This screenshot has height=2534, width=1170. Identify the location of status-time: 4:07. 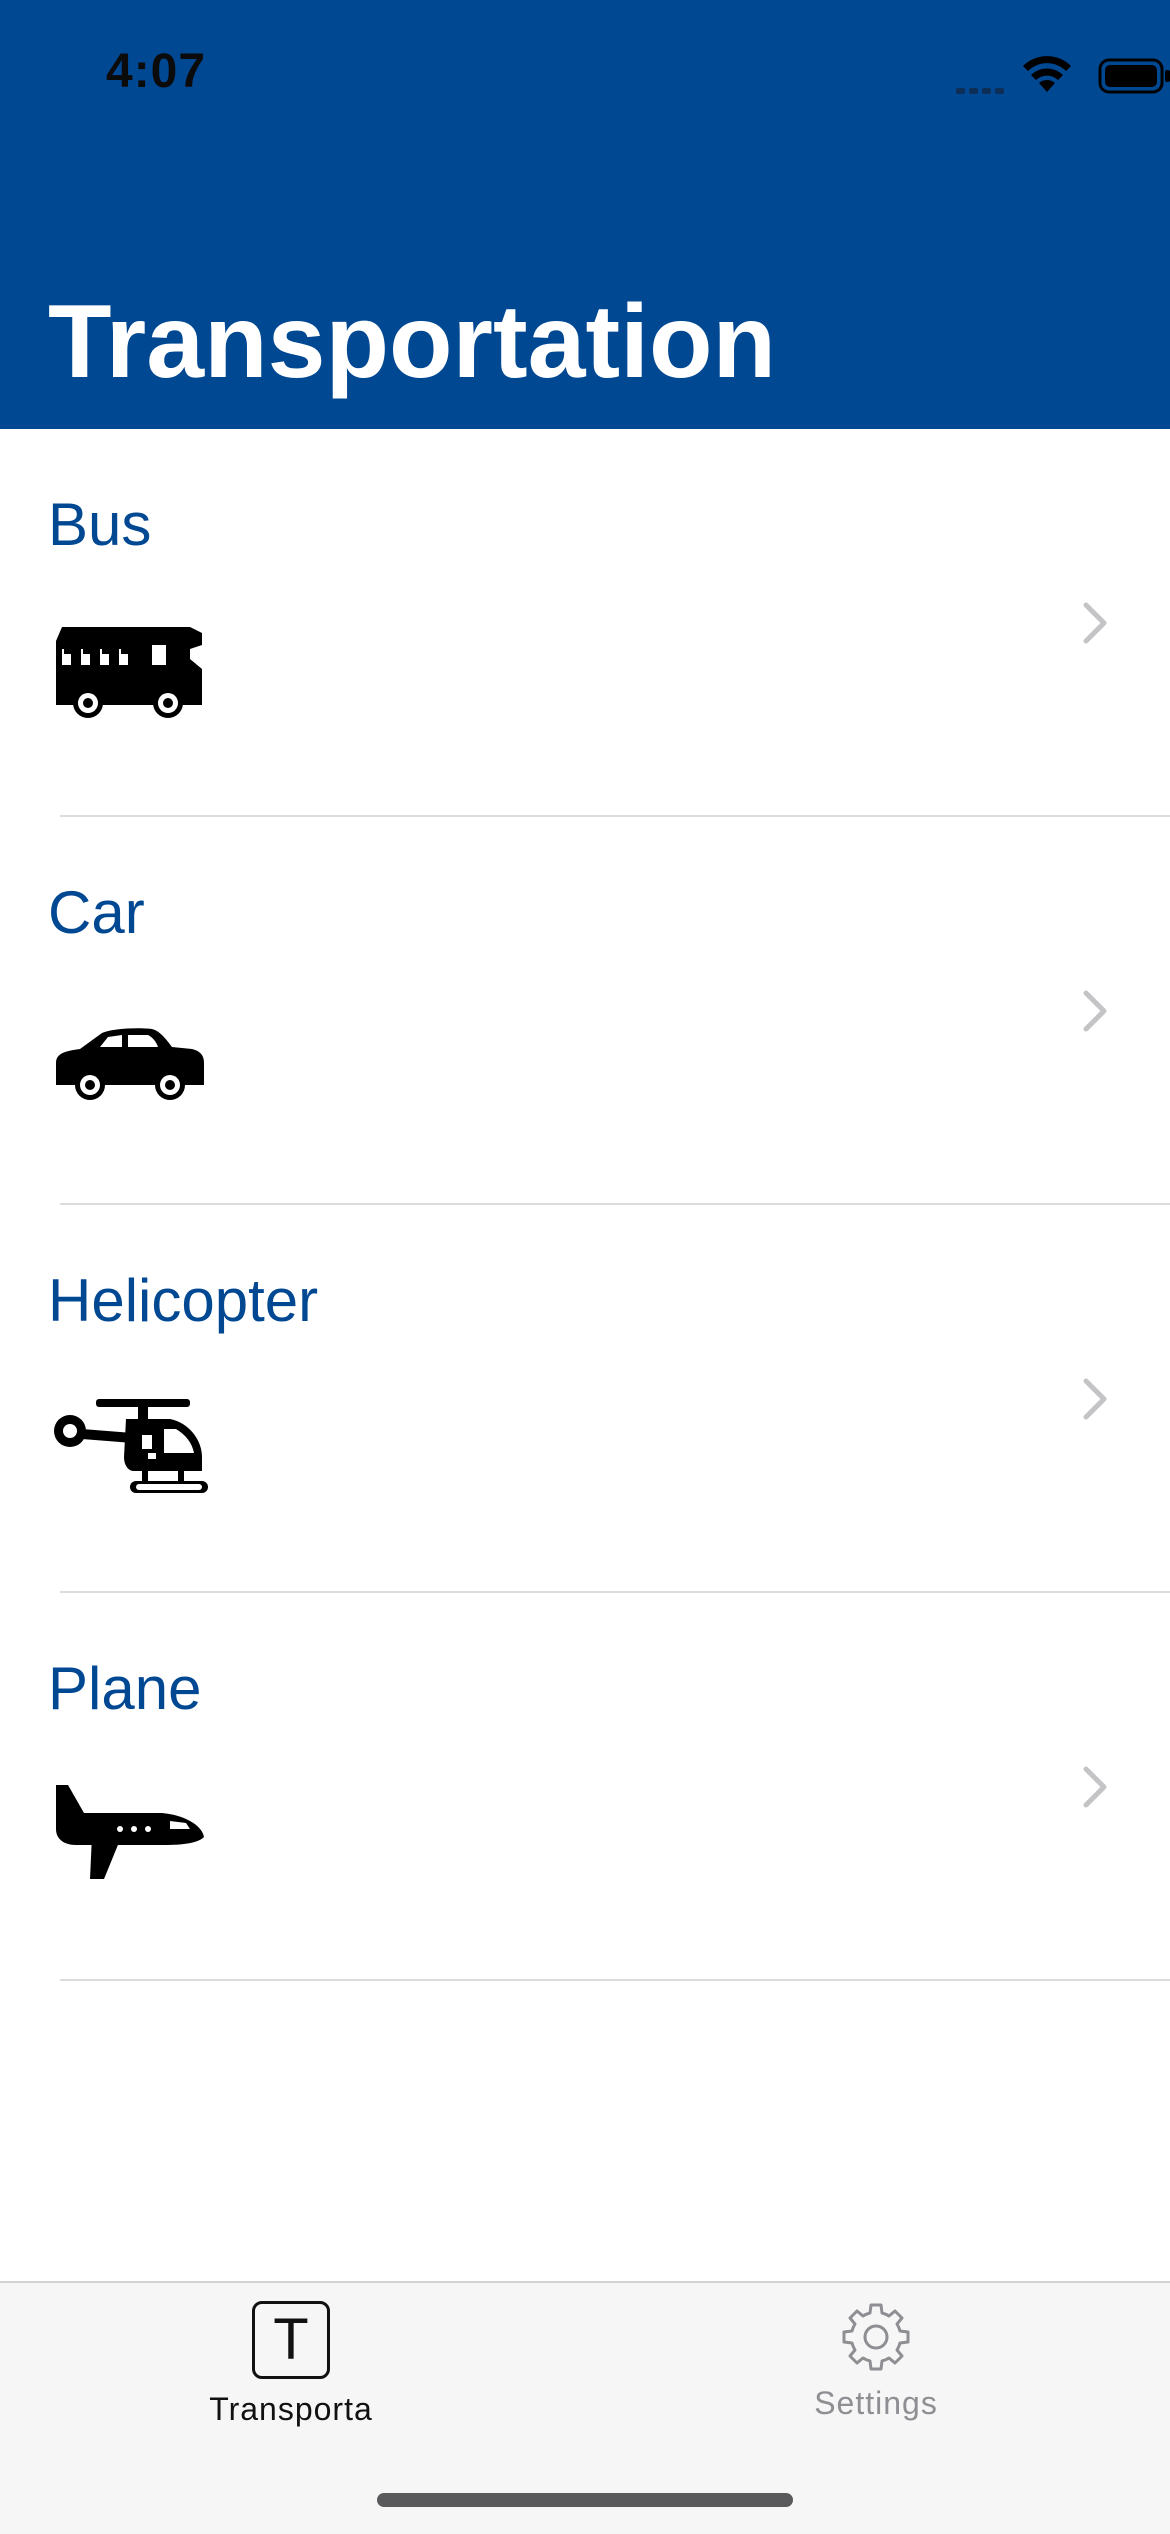
(156, 71).